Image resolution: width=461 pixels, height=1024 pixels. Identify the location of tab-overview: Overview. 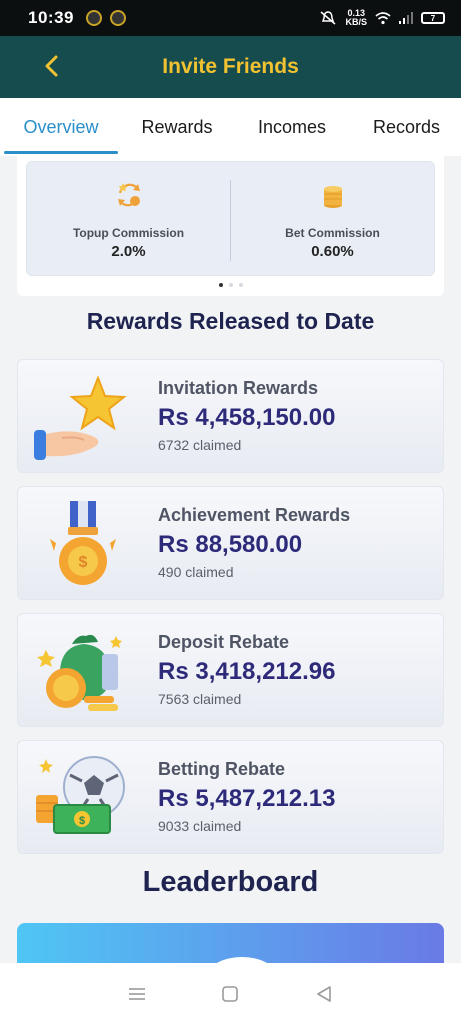
(61, 127).